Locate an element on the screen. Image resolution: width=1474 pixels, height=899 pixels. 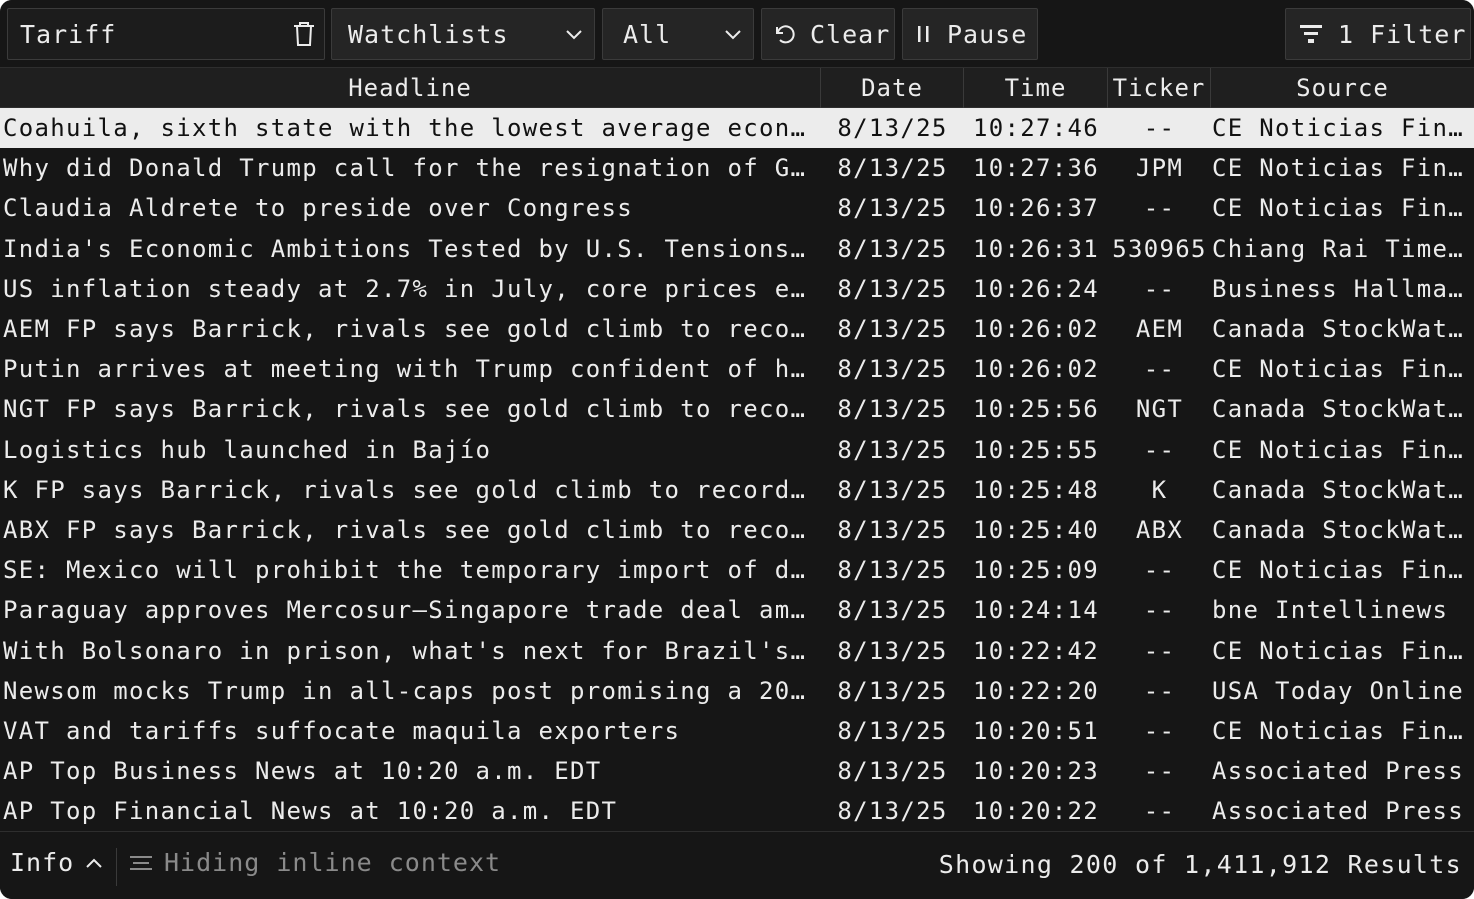
cell-ticker: K is located at coordinates (1159, 489).